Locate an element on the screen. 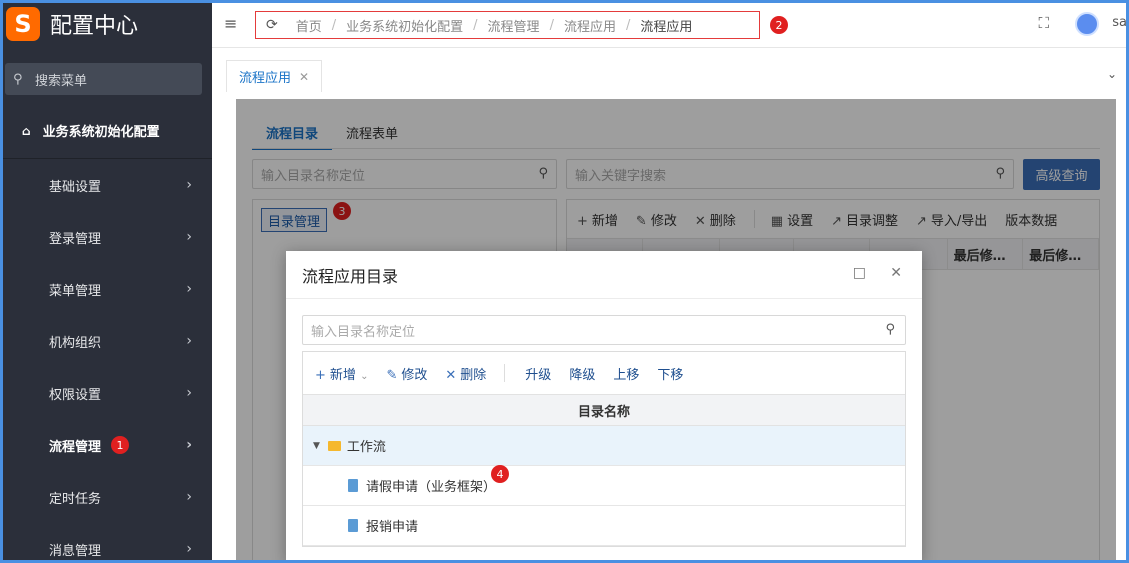  column-header: 目录名称 is located at coordinates (604, 410).